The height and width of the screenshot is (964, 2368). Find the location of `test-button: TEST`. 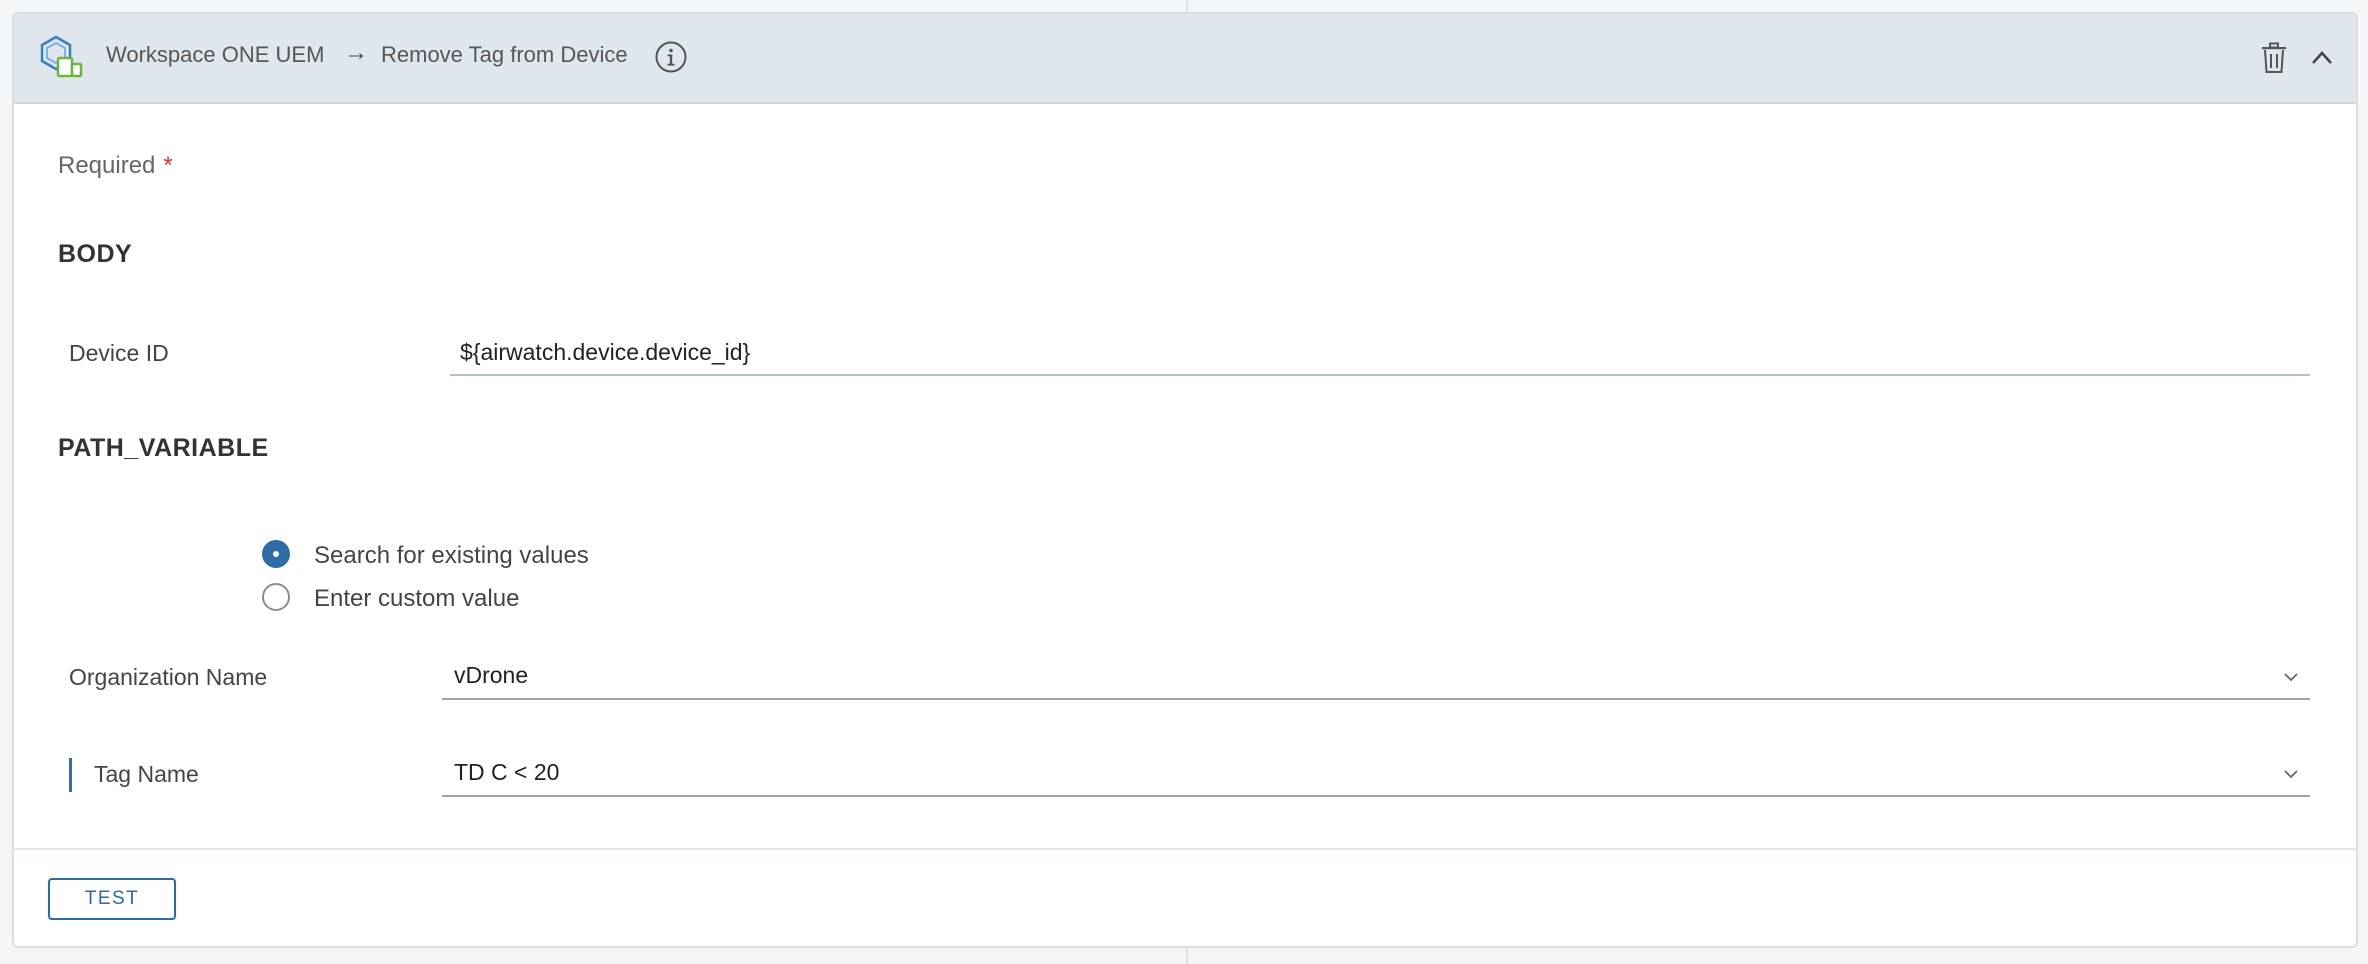

test-button: TEST is located at coordinates (112, 899).